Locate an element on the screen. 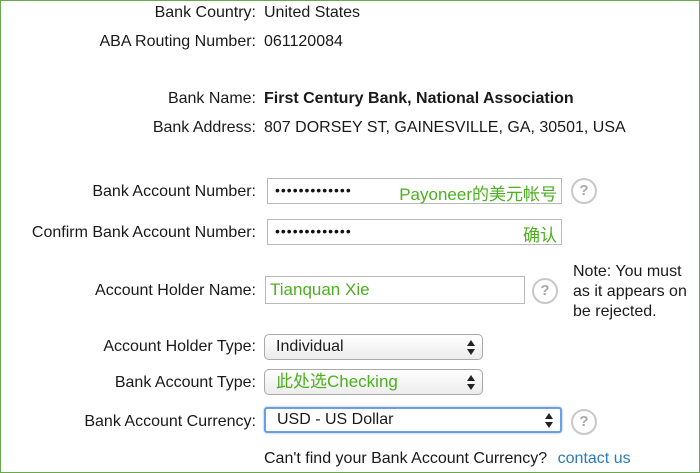 This screenshot has width=700, height=473. account-holder-name-value: Tianquan Xie is located at coordinates (320, 289).